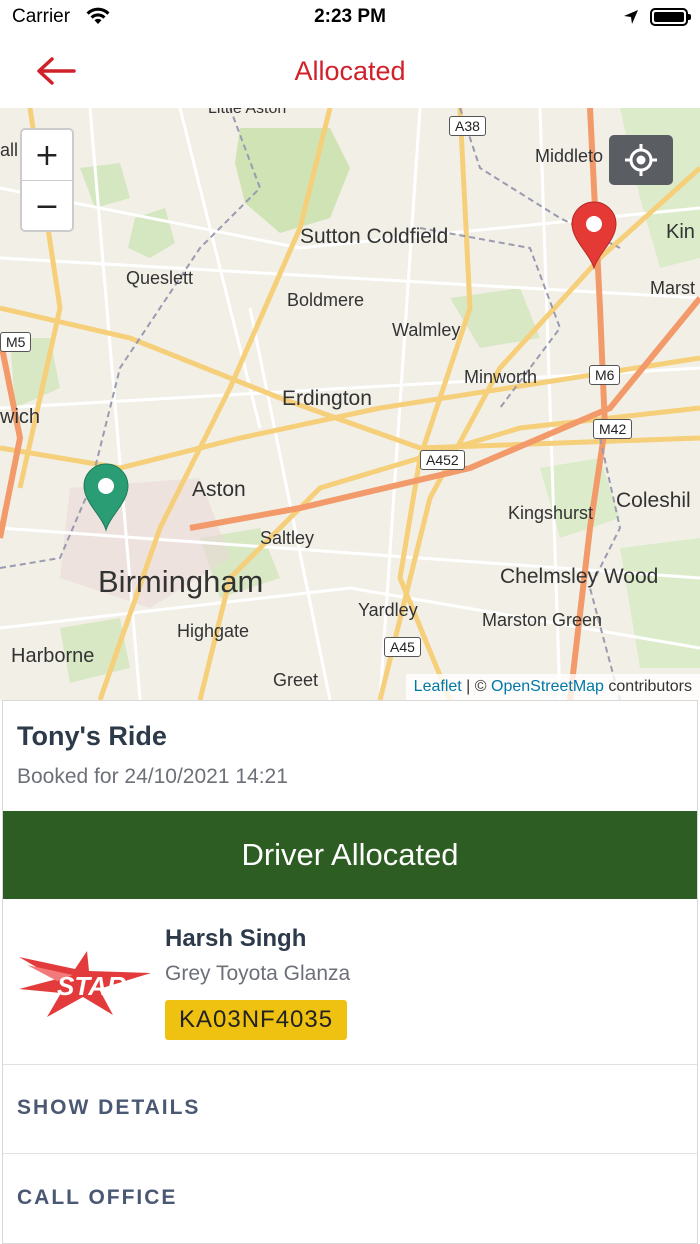 The width and height of the screenshot is (700, 1244). I want to click on ride-title: Tony's Ride, so click(92, 736).